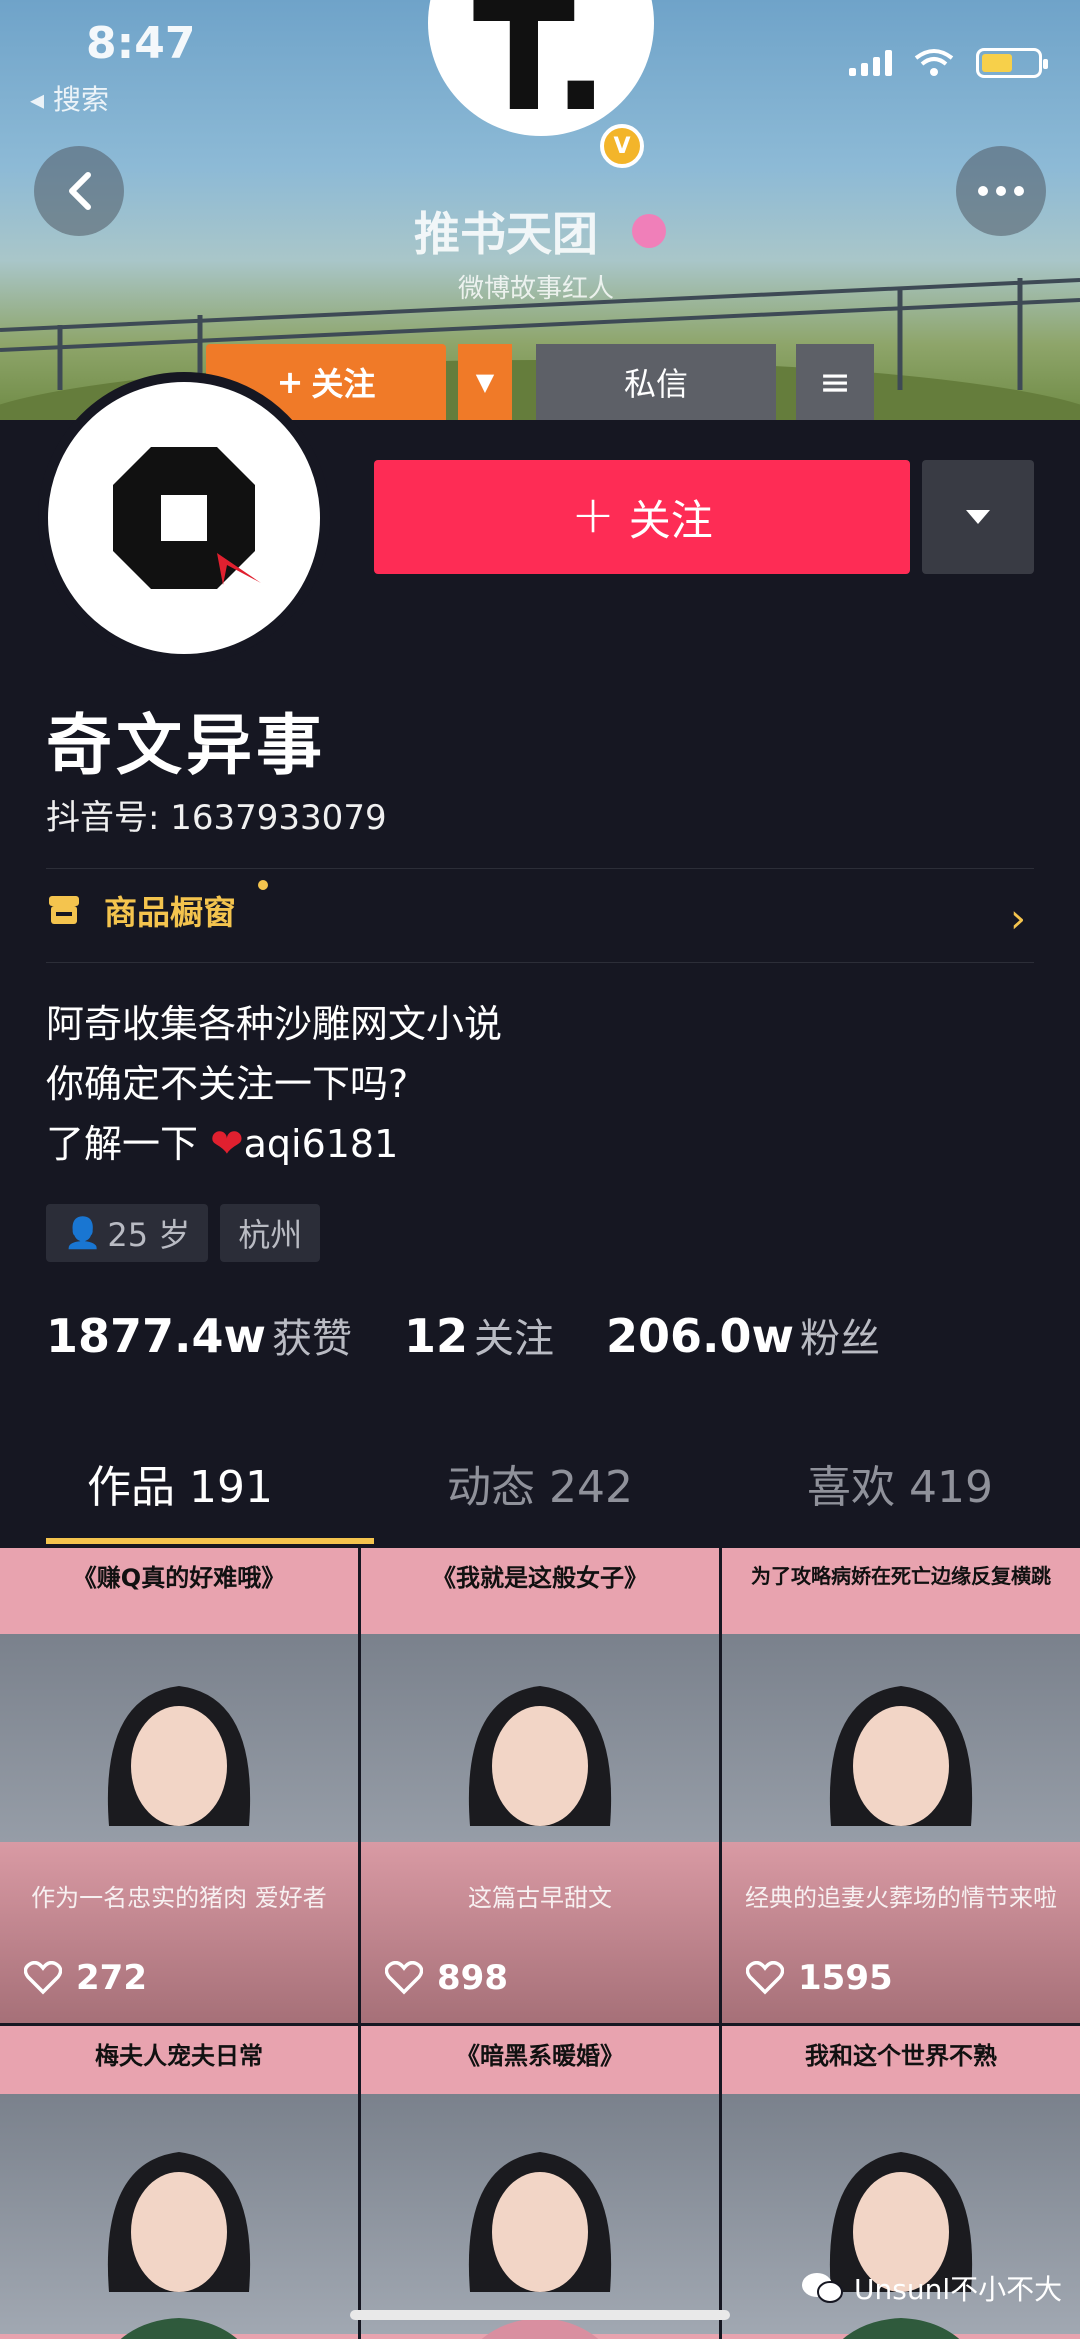  What do you see at coordinates (187, 518) in the screenshot?
I see `q-logo-icon` at bounding box center [187, 518].